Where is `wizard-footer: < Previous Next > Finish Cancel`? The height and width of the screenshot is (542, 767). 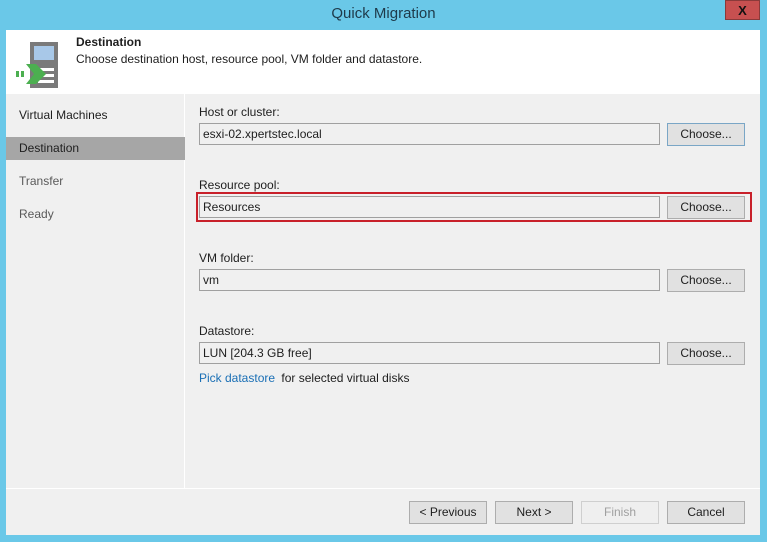 wizard-footer: < Previous Next > Finish Cancel is located at coordinates (383, 511).